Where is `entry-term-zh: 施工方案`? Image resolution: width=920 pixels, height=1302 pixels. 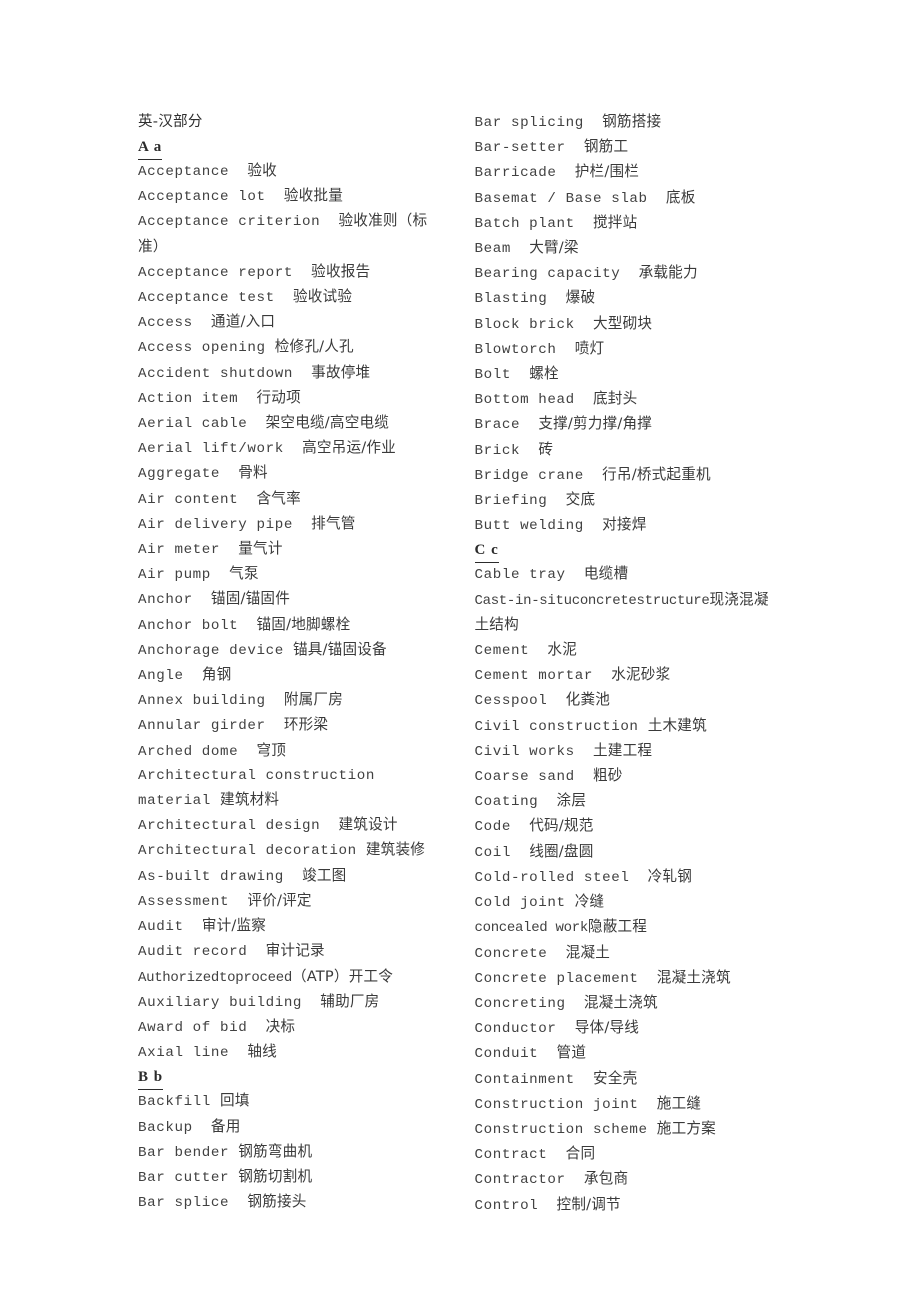 entry-term-zh: 施工方案 is located at coordinates (686, 1128).